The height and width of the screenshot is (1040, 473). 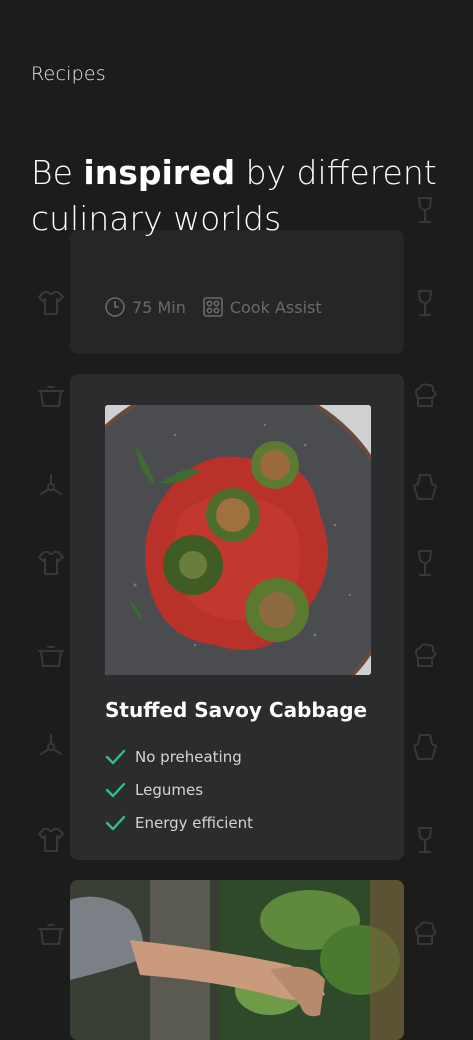 What do you see at coordinates (169, 789) in the screenshot?
I see `feature-label: Legumes` at bounding box center [169, 789].